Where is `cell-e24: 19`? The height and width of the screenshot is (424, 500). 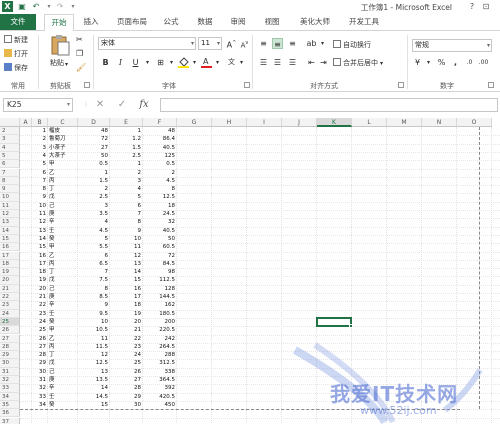
cell-e24: 19 is located at coordinates (126, 314).